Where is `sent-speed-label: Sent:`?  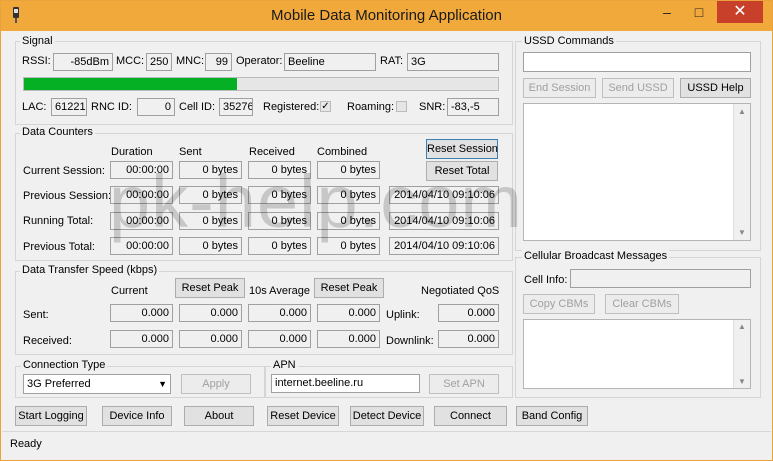 sent-speed-label: Sent: is located at coordinates (36, 315).